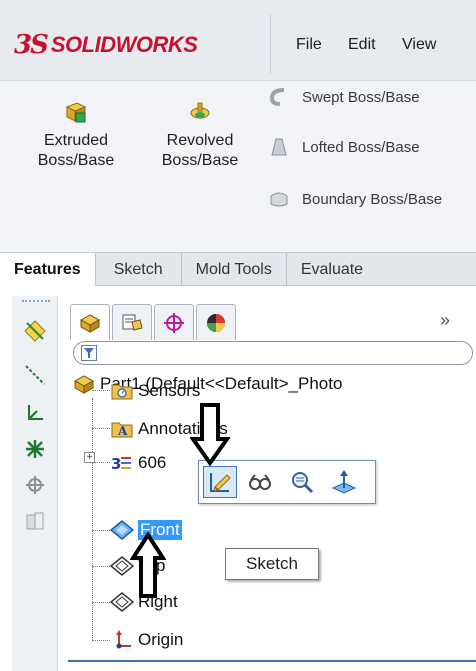  I want to click on hide-show-icon, so click(260, 482).